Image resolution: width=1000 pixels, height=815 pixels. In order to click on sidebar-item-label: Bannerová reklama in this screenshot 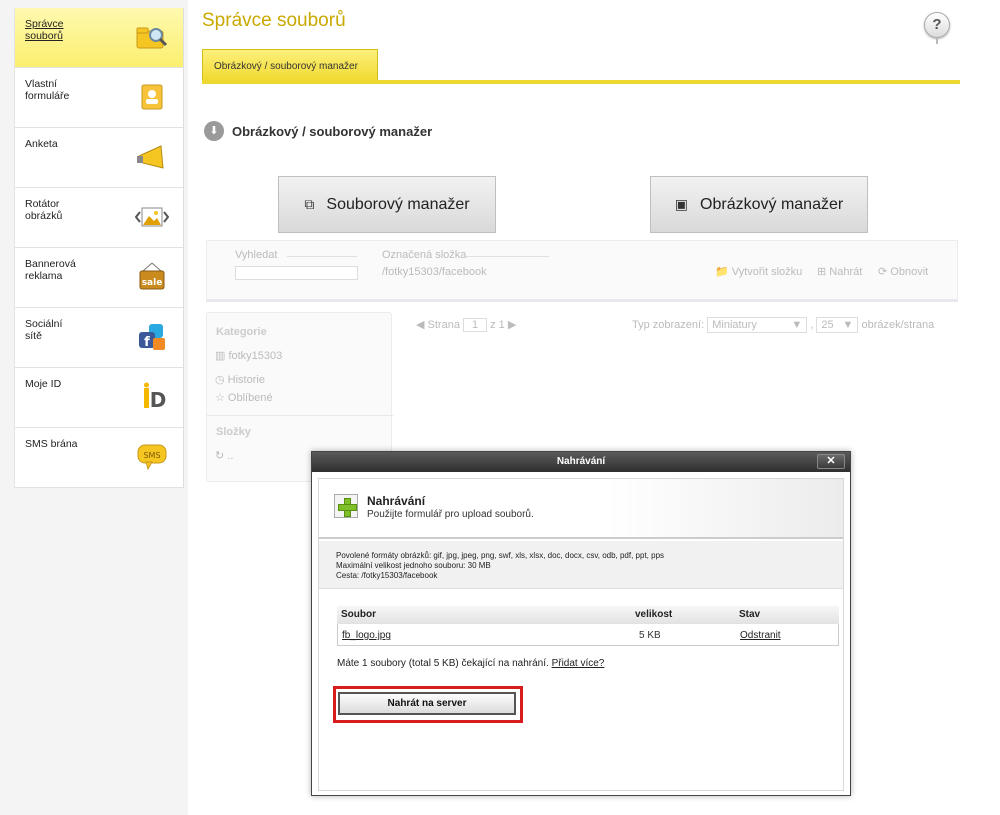, I will do `click(50, 270)`.